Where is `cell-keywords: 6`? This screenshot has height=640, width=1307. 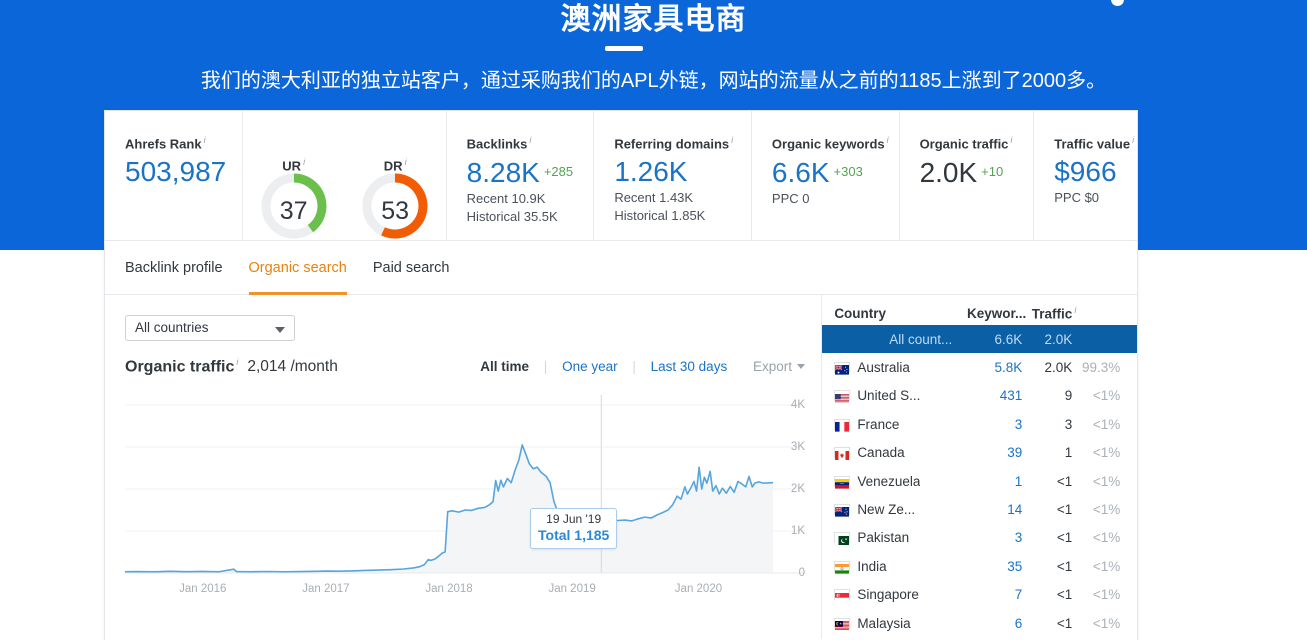
cell-keywords: 6 is located at coordinates (991, 623).